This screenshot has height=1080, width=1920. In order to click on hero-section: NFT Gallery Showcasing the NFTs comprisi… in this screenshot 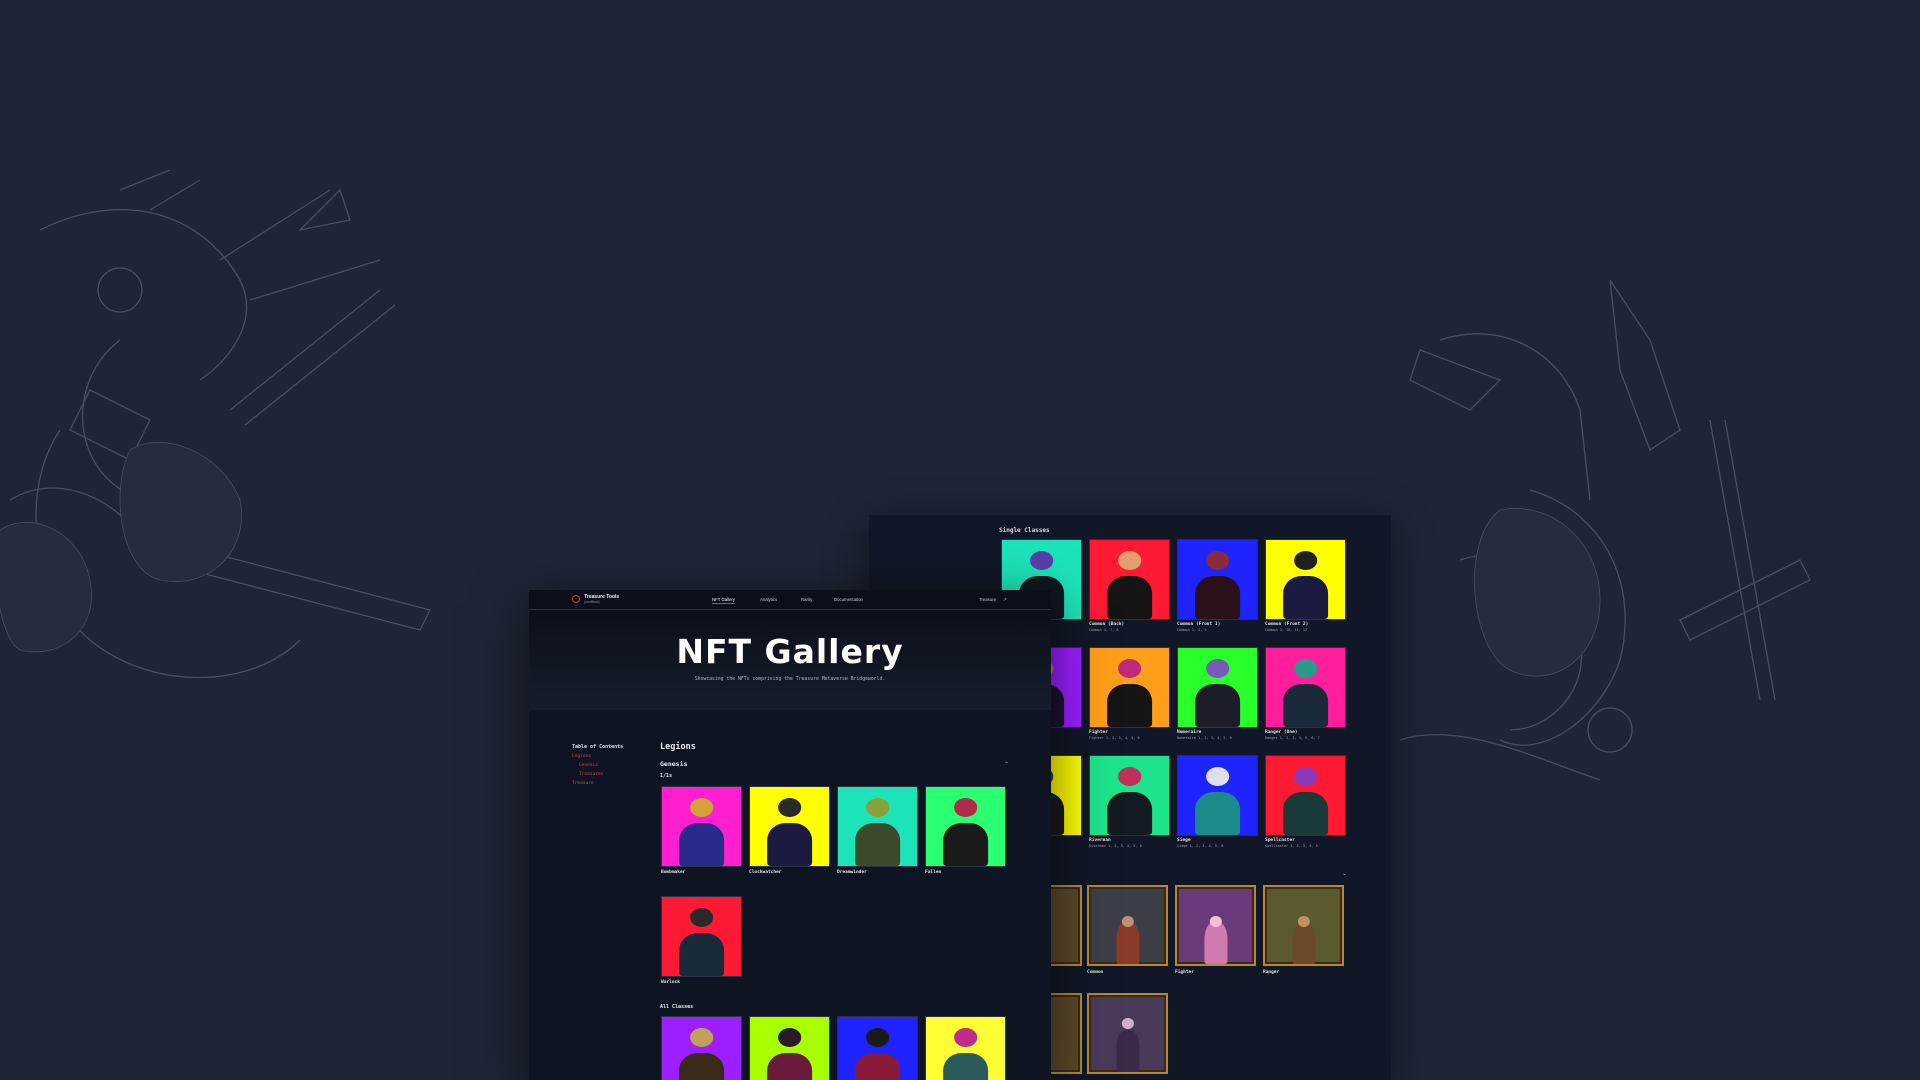, I will do `click(790, 660)`.